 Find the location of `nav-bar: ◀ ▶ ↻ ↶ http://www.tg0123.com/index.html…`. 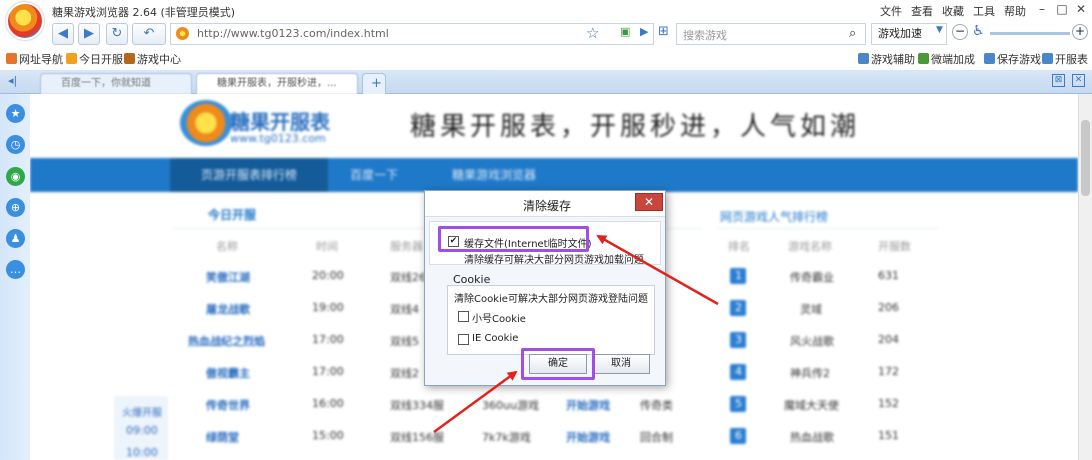

nav-bar: ◀ ▶ ↻ ↶ http://www.tg0123.com/index.html… is located at coordinates (546, 34).